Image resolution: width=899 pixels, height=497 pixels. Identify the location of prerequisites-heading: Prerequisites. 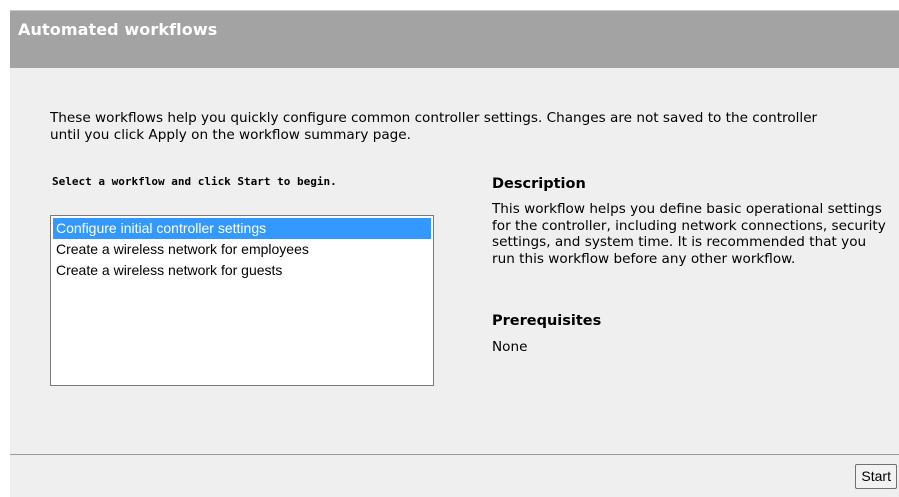
(547, 321).